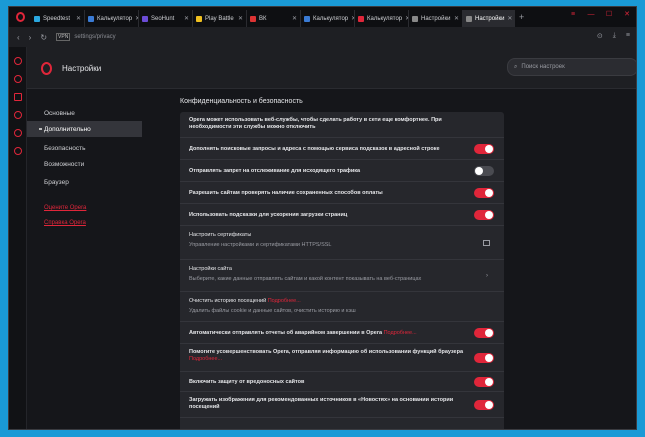  What do you see at coordinates (382, 18) in the screenshot?
I see `tab-6: Калькулятор✕` at bounding box center [382, 18].